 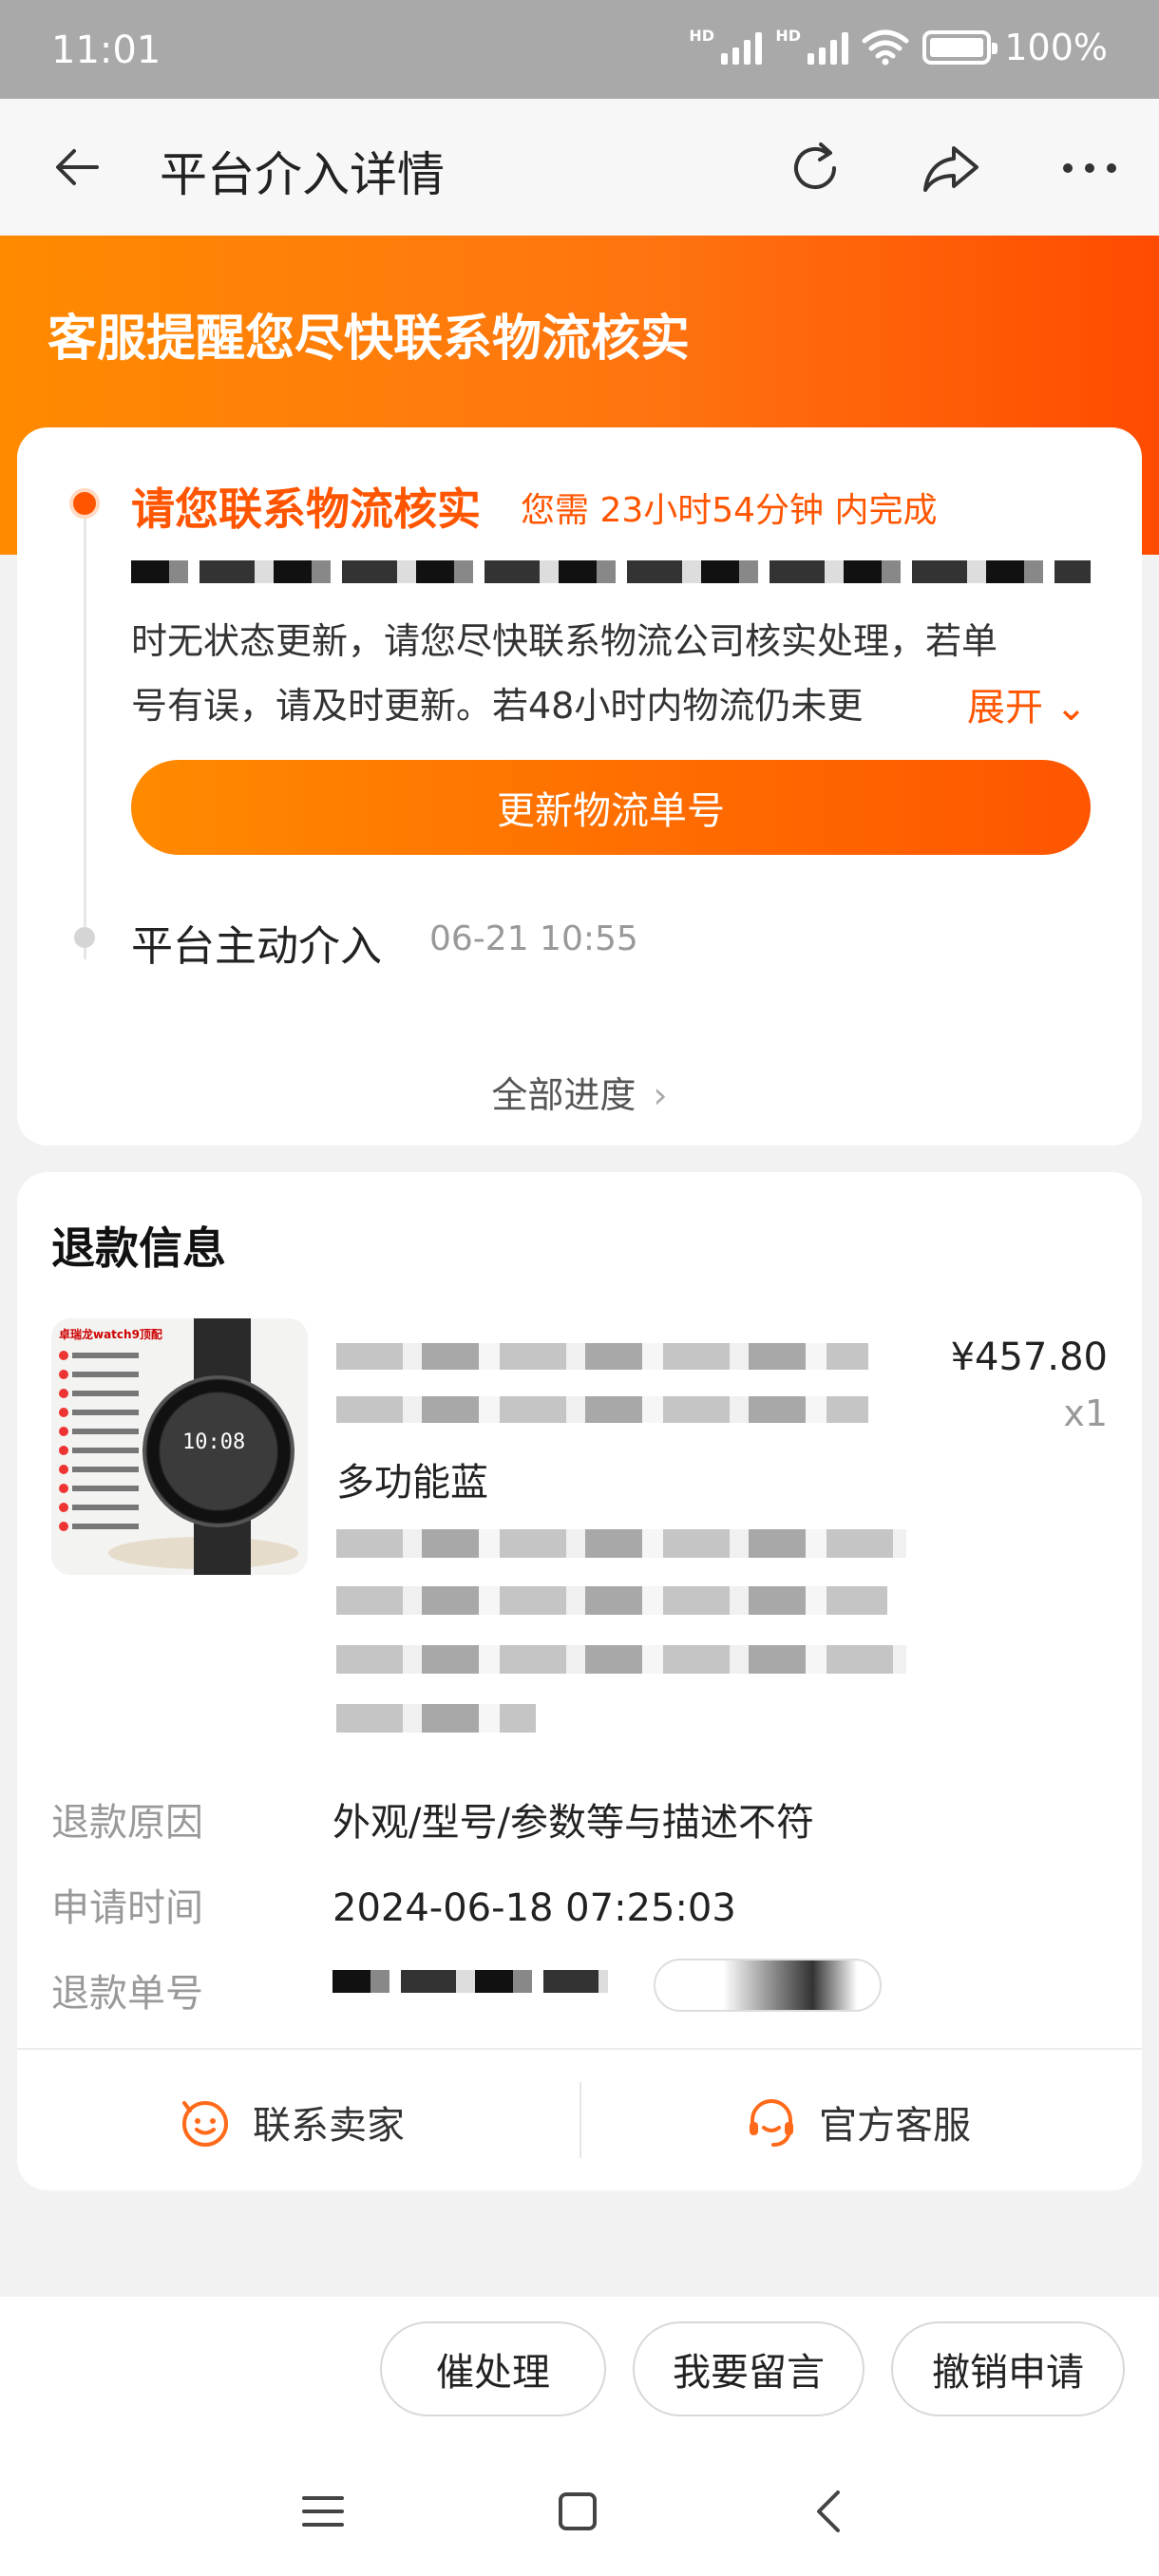 What do you see at coordinates (85, 731) in the screenshot?
I see `timeline-line` at bounding box center [85, 731].